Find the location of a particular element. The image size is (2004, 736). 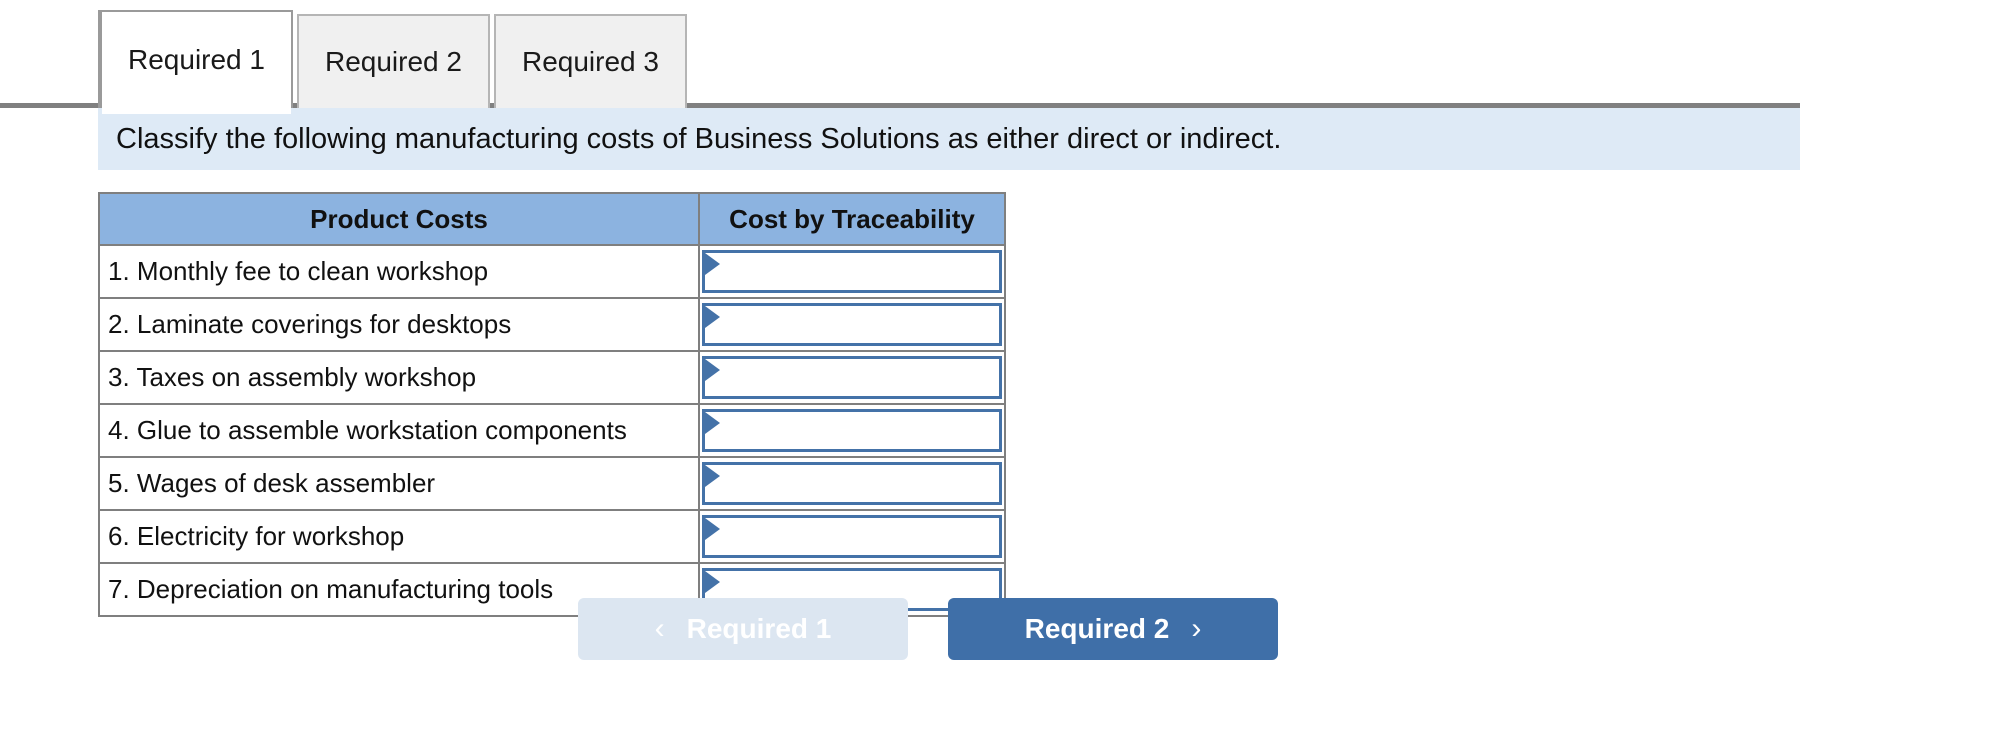

table-row: 6. Electricity for workshop is located at coordinates (552, 536).